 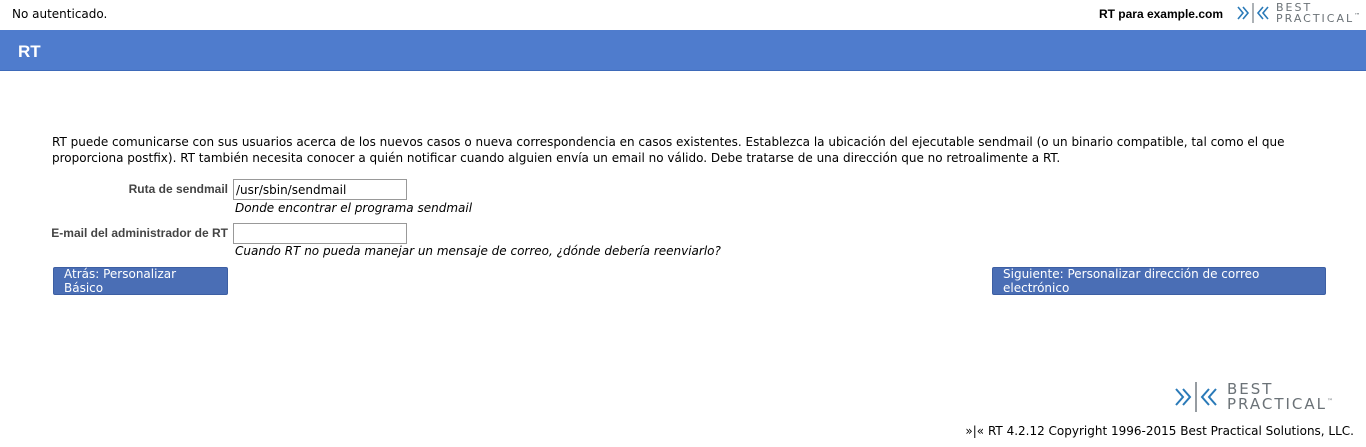 What do you see at coordinates (1357, 16) in the screenshot?
I see `logo-trademark: ™` at bounding box center [1357, 16].